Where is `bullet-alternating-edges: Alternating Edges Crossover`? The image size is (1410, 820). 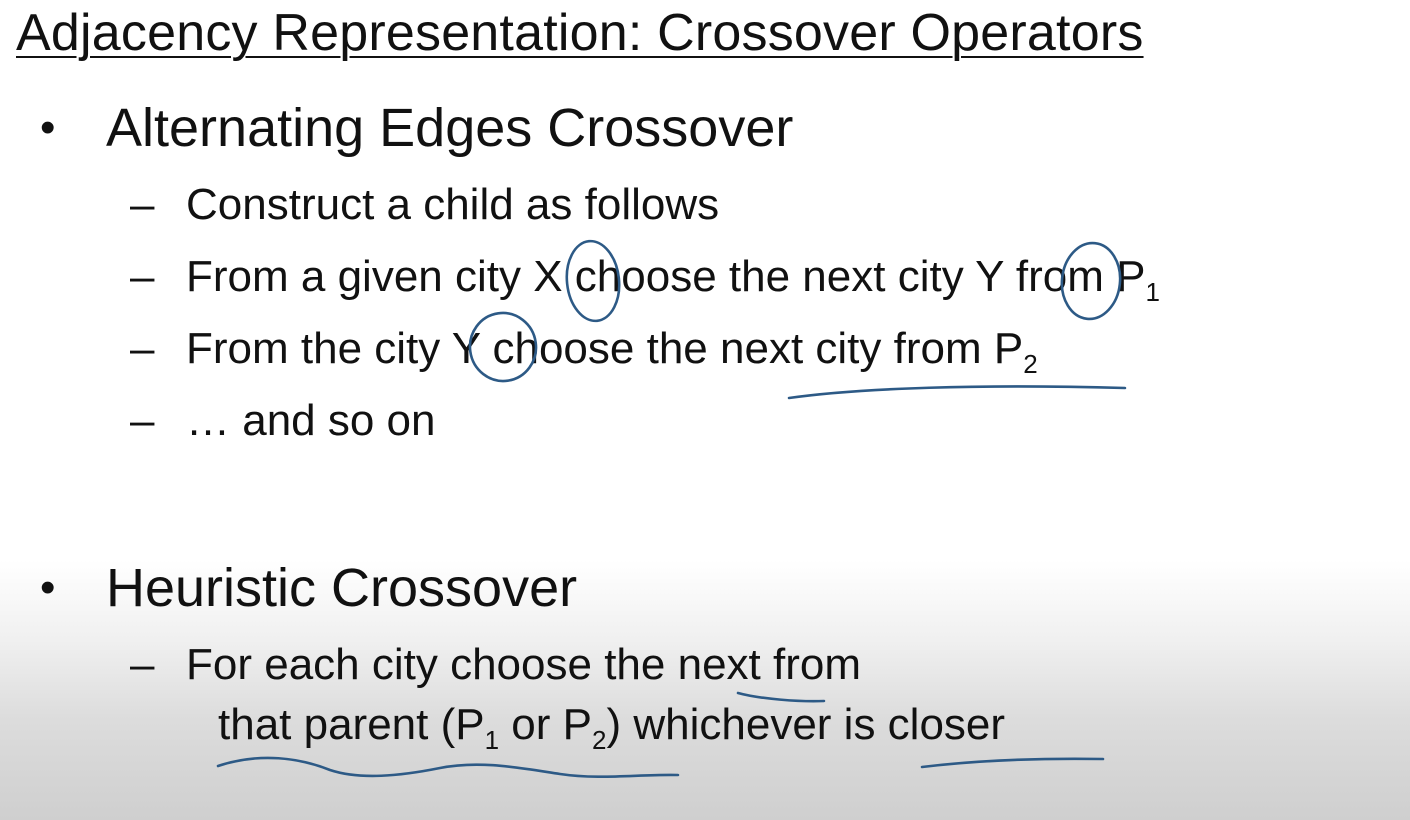 bullet-alternating-edges: Alternating Edges Crossover is located at coordinates (450, 128).